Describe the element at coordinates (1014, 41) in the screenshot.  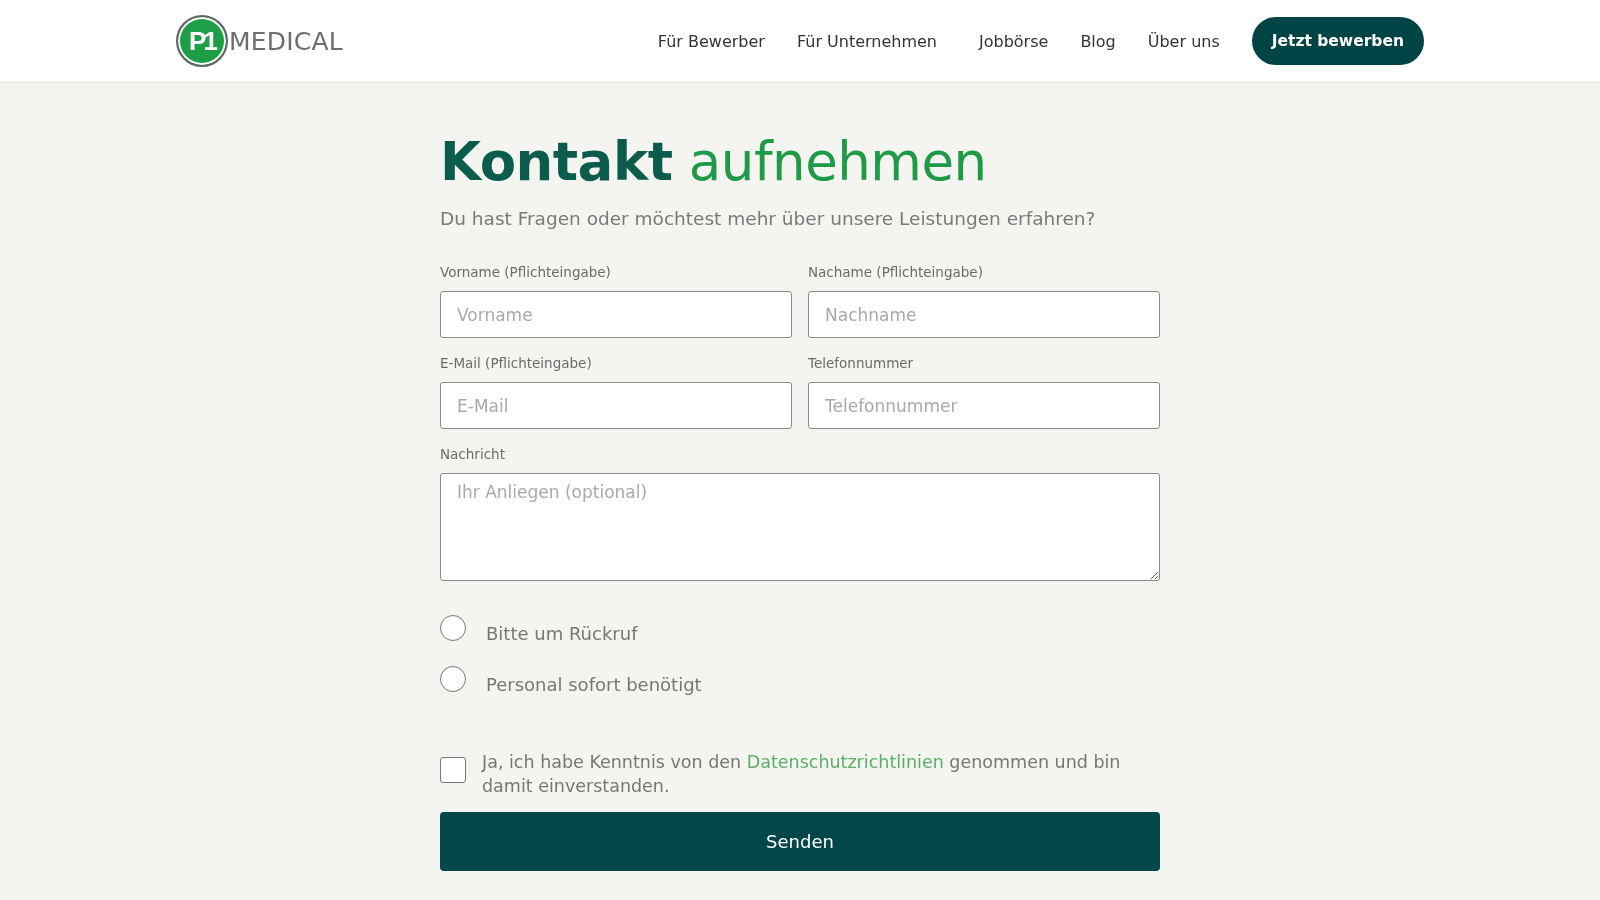
I see `nav-link: Jobbörse` at that location.